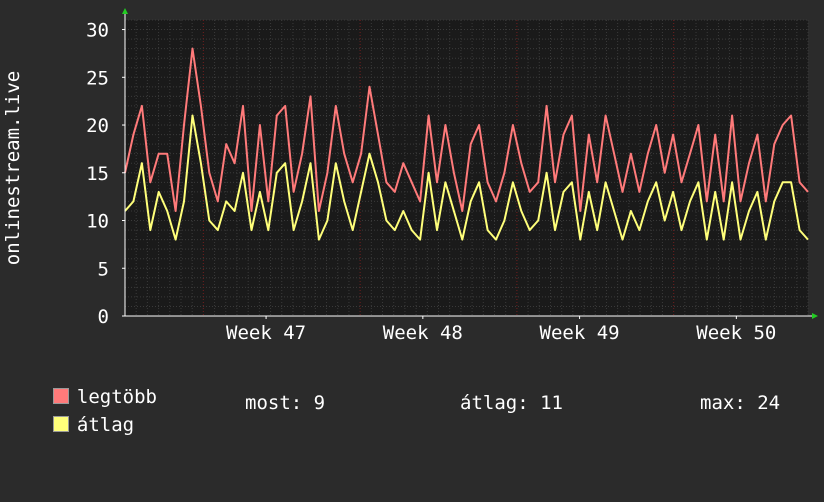 This screenshot has width=824, height=502. Describe the element at coordinates (97, 126) in the screenshot. I see `y-tick-label: 20` at that location.